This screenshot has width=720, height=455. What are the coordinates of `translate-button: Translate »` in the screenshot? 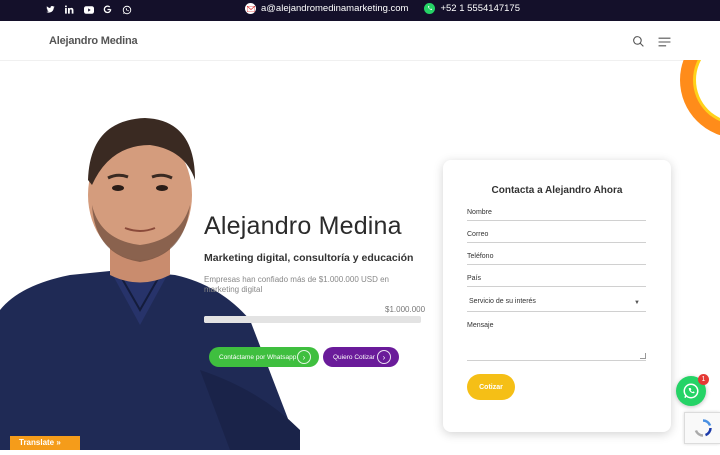 It's located at (45, 443).